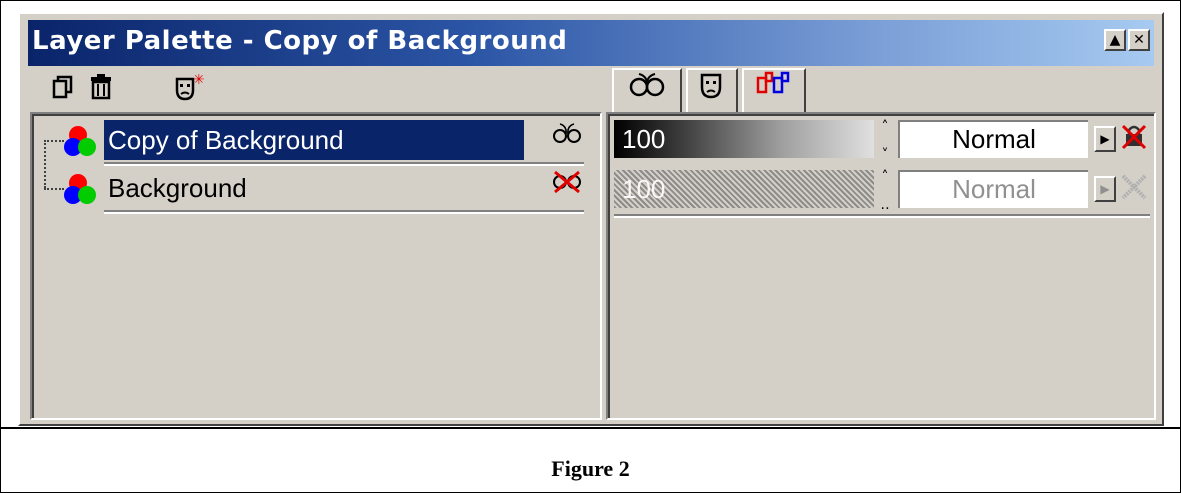  Describe the element at coordinates (711, 86) in the screenshot. I see `mask-icon` at that location.